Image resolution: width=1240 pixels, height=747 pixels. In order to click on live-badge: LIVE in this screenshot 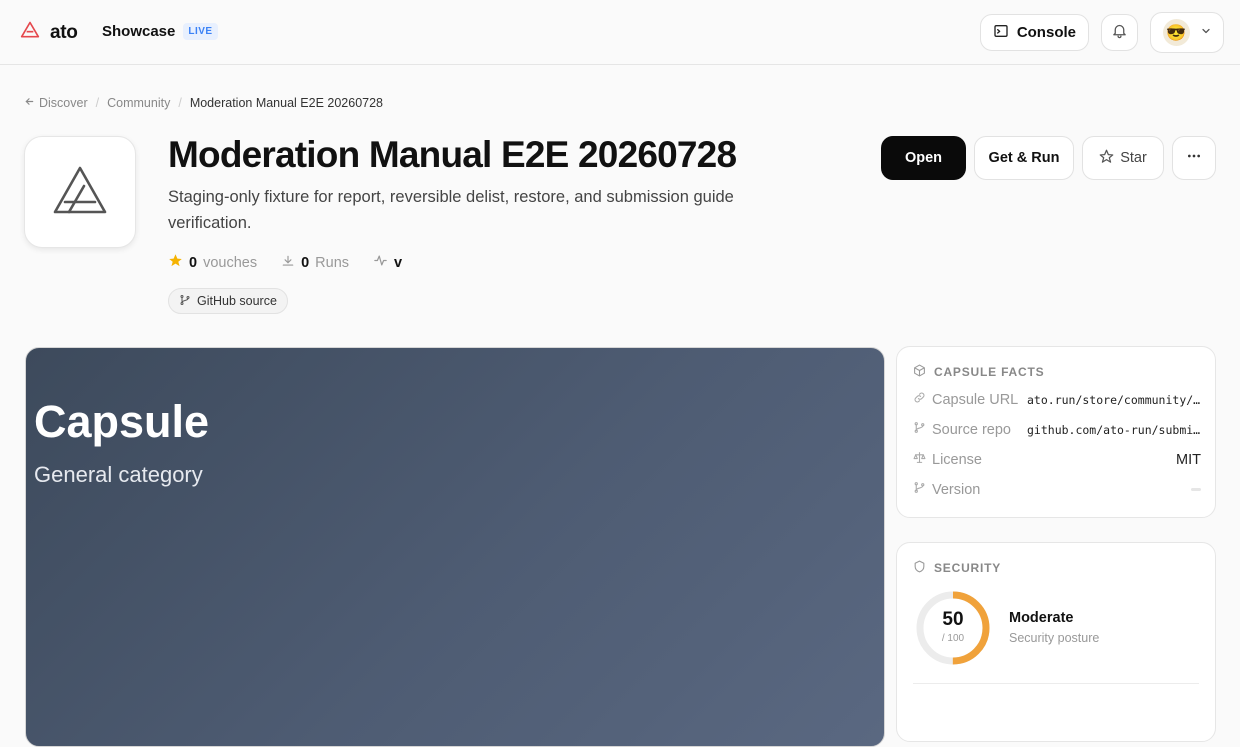, I will do `click(200, 31)`.